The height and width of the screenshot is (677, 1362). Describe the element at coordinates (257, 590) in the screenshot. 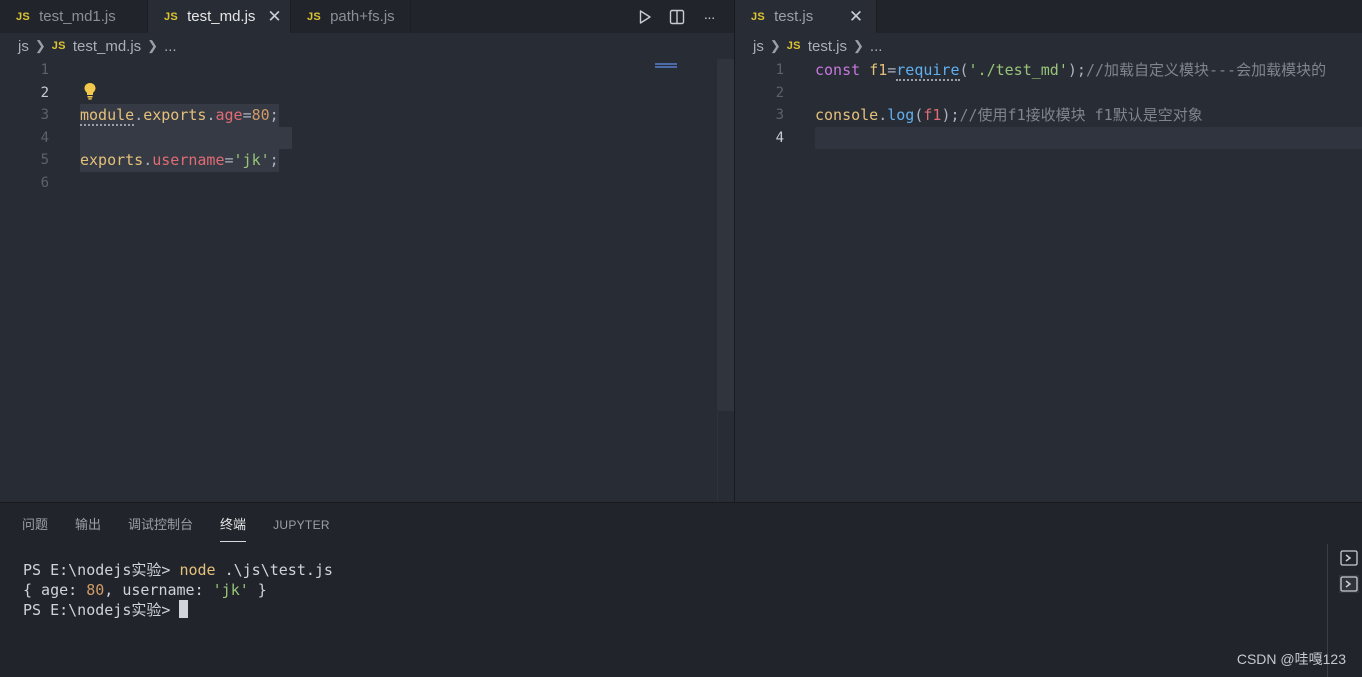

I see `terminal-output-text: }` at that location.